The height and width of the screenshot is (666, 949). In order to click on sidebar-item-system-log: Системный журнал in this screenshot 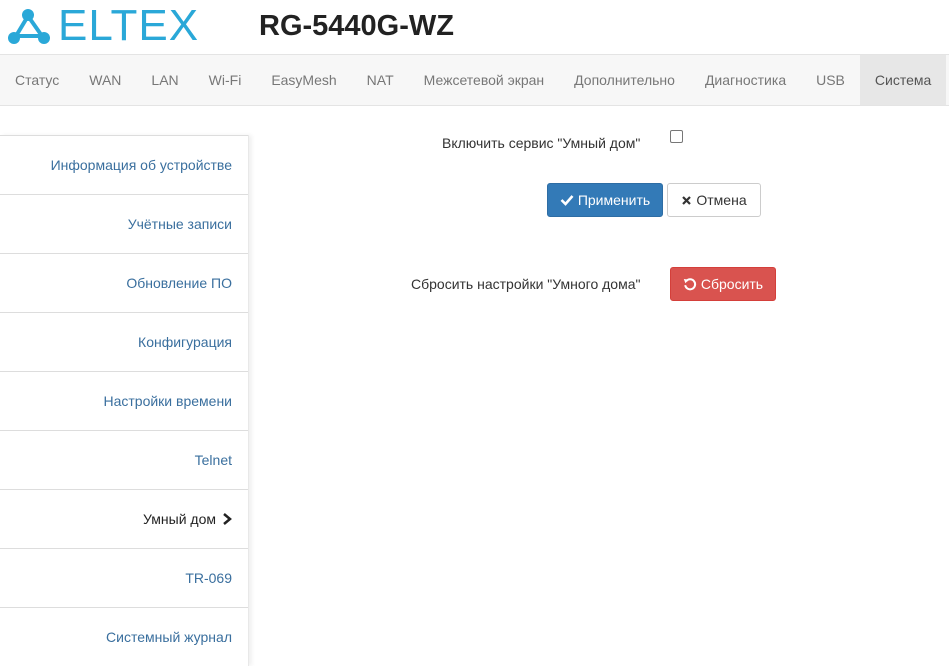, I will do `click(124, 636)`.